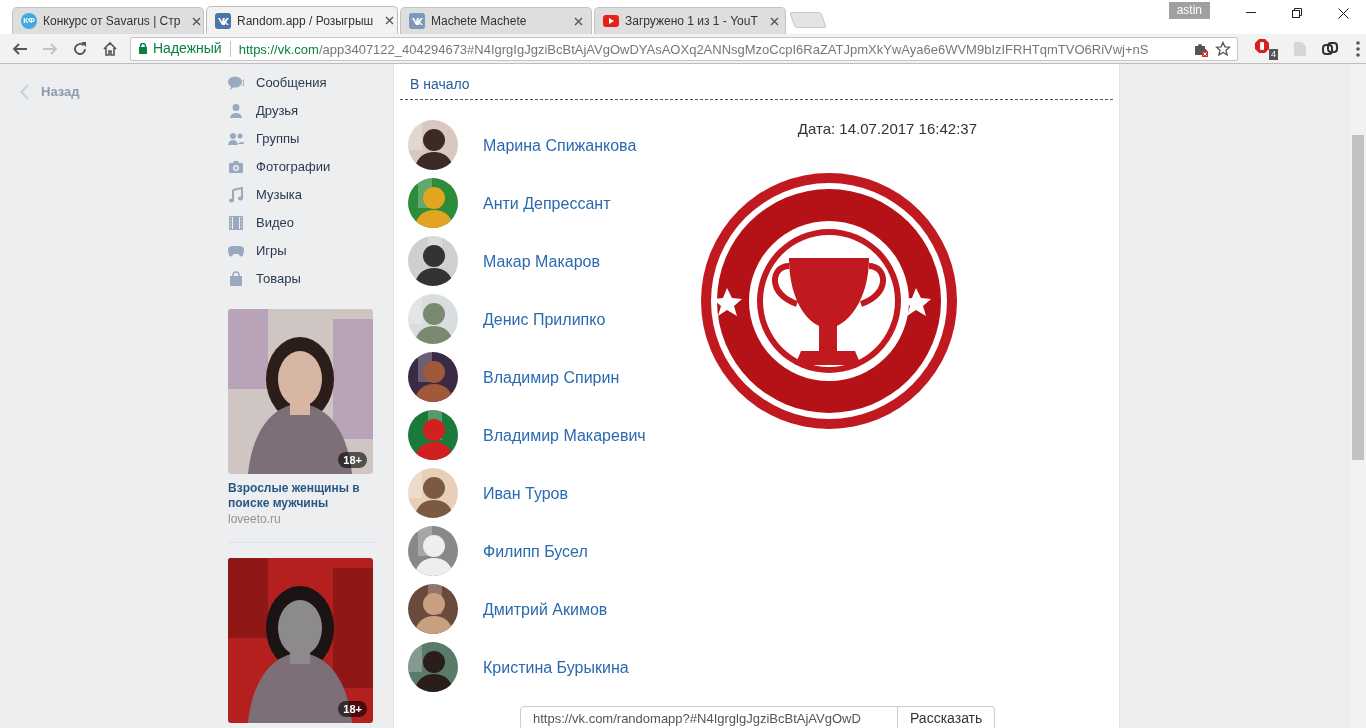  I want to click on tab-title: Конкурс от Savarus | Стр, so click(112, 21).